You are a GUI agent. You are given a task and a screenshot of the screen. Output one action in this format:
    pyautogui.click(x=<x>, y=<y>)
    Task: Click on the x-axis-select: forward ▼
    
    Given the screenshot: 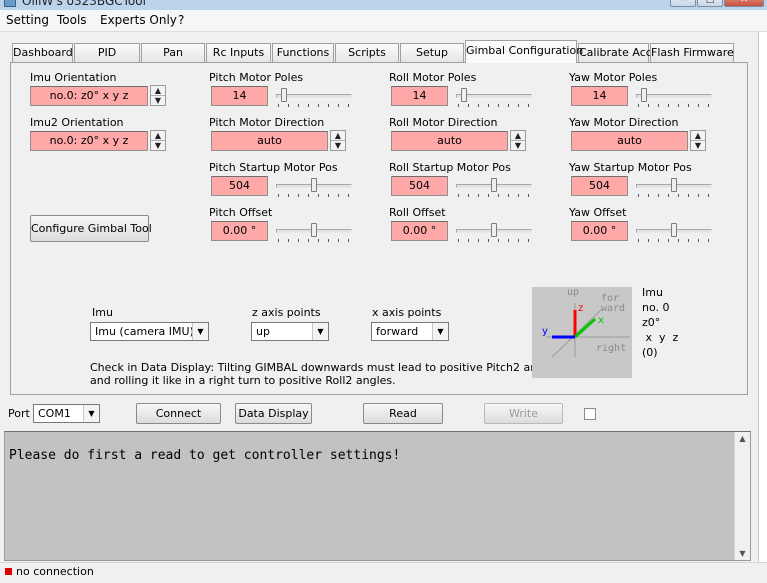 What is the action you would take?
    pyautogui.click(x=410, y=331)
    